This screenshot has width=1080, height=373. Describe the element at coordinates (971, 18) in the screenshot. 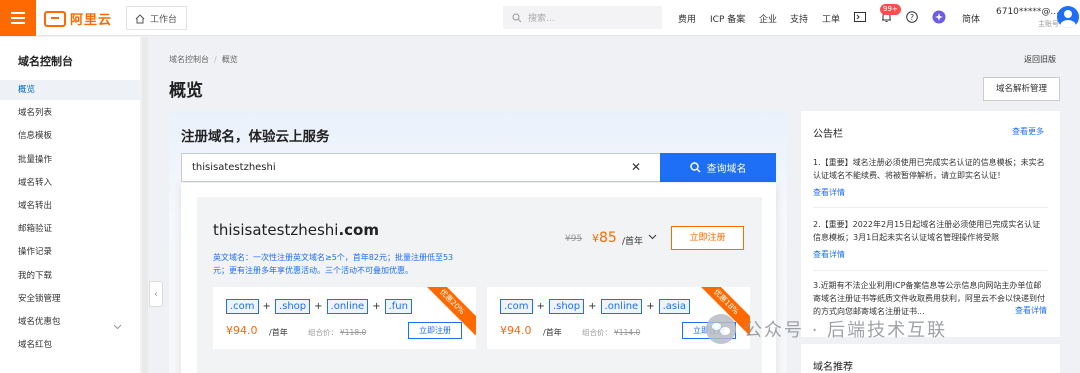

I see `language-switch: 简体` at that location.